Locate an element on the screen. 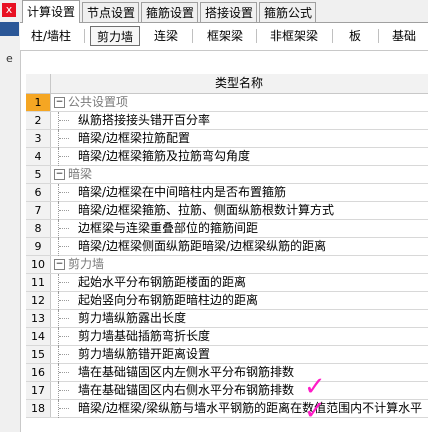  table-row: 4 暗梁/边框梁箍筋及拉筋弯勾角度 is located at coordinates (227, 157).